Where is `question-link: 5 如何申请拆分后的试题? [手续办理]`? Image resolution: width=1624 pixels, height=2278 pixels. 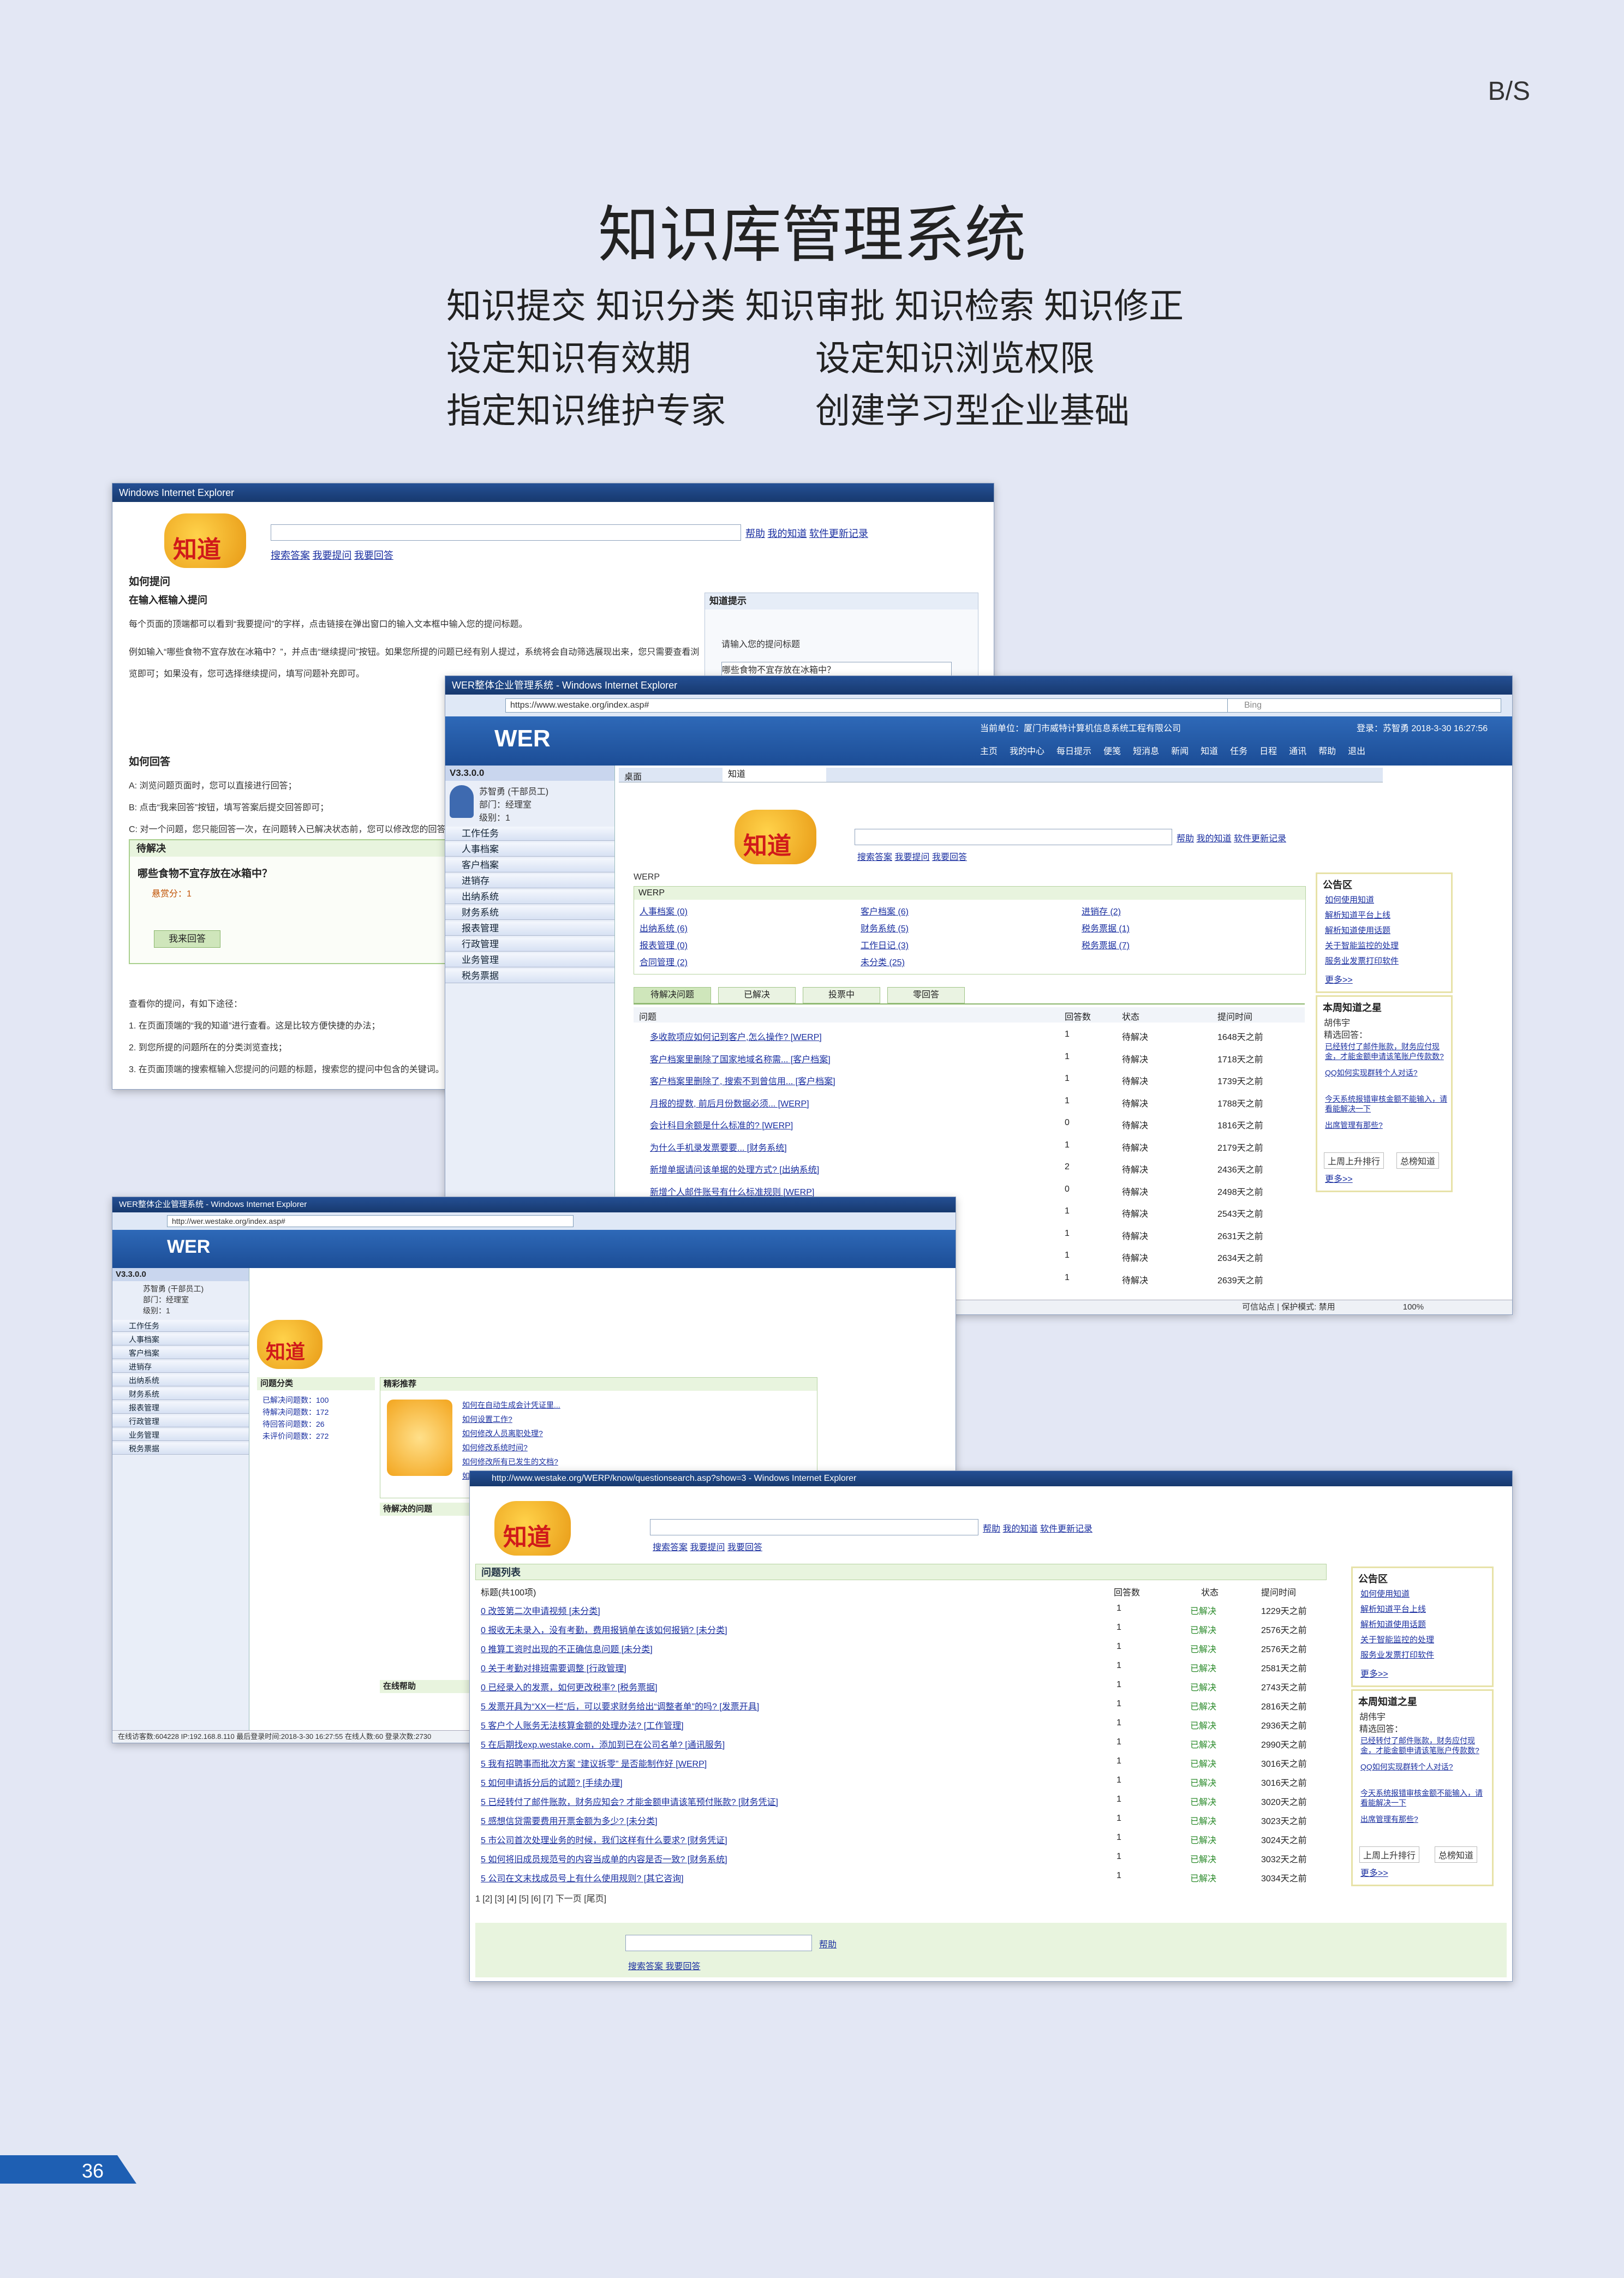
question-link: 5 如何申请拆分后的试题? [手续办理] is located at coordinates (552, 1782).